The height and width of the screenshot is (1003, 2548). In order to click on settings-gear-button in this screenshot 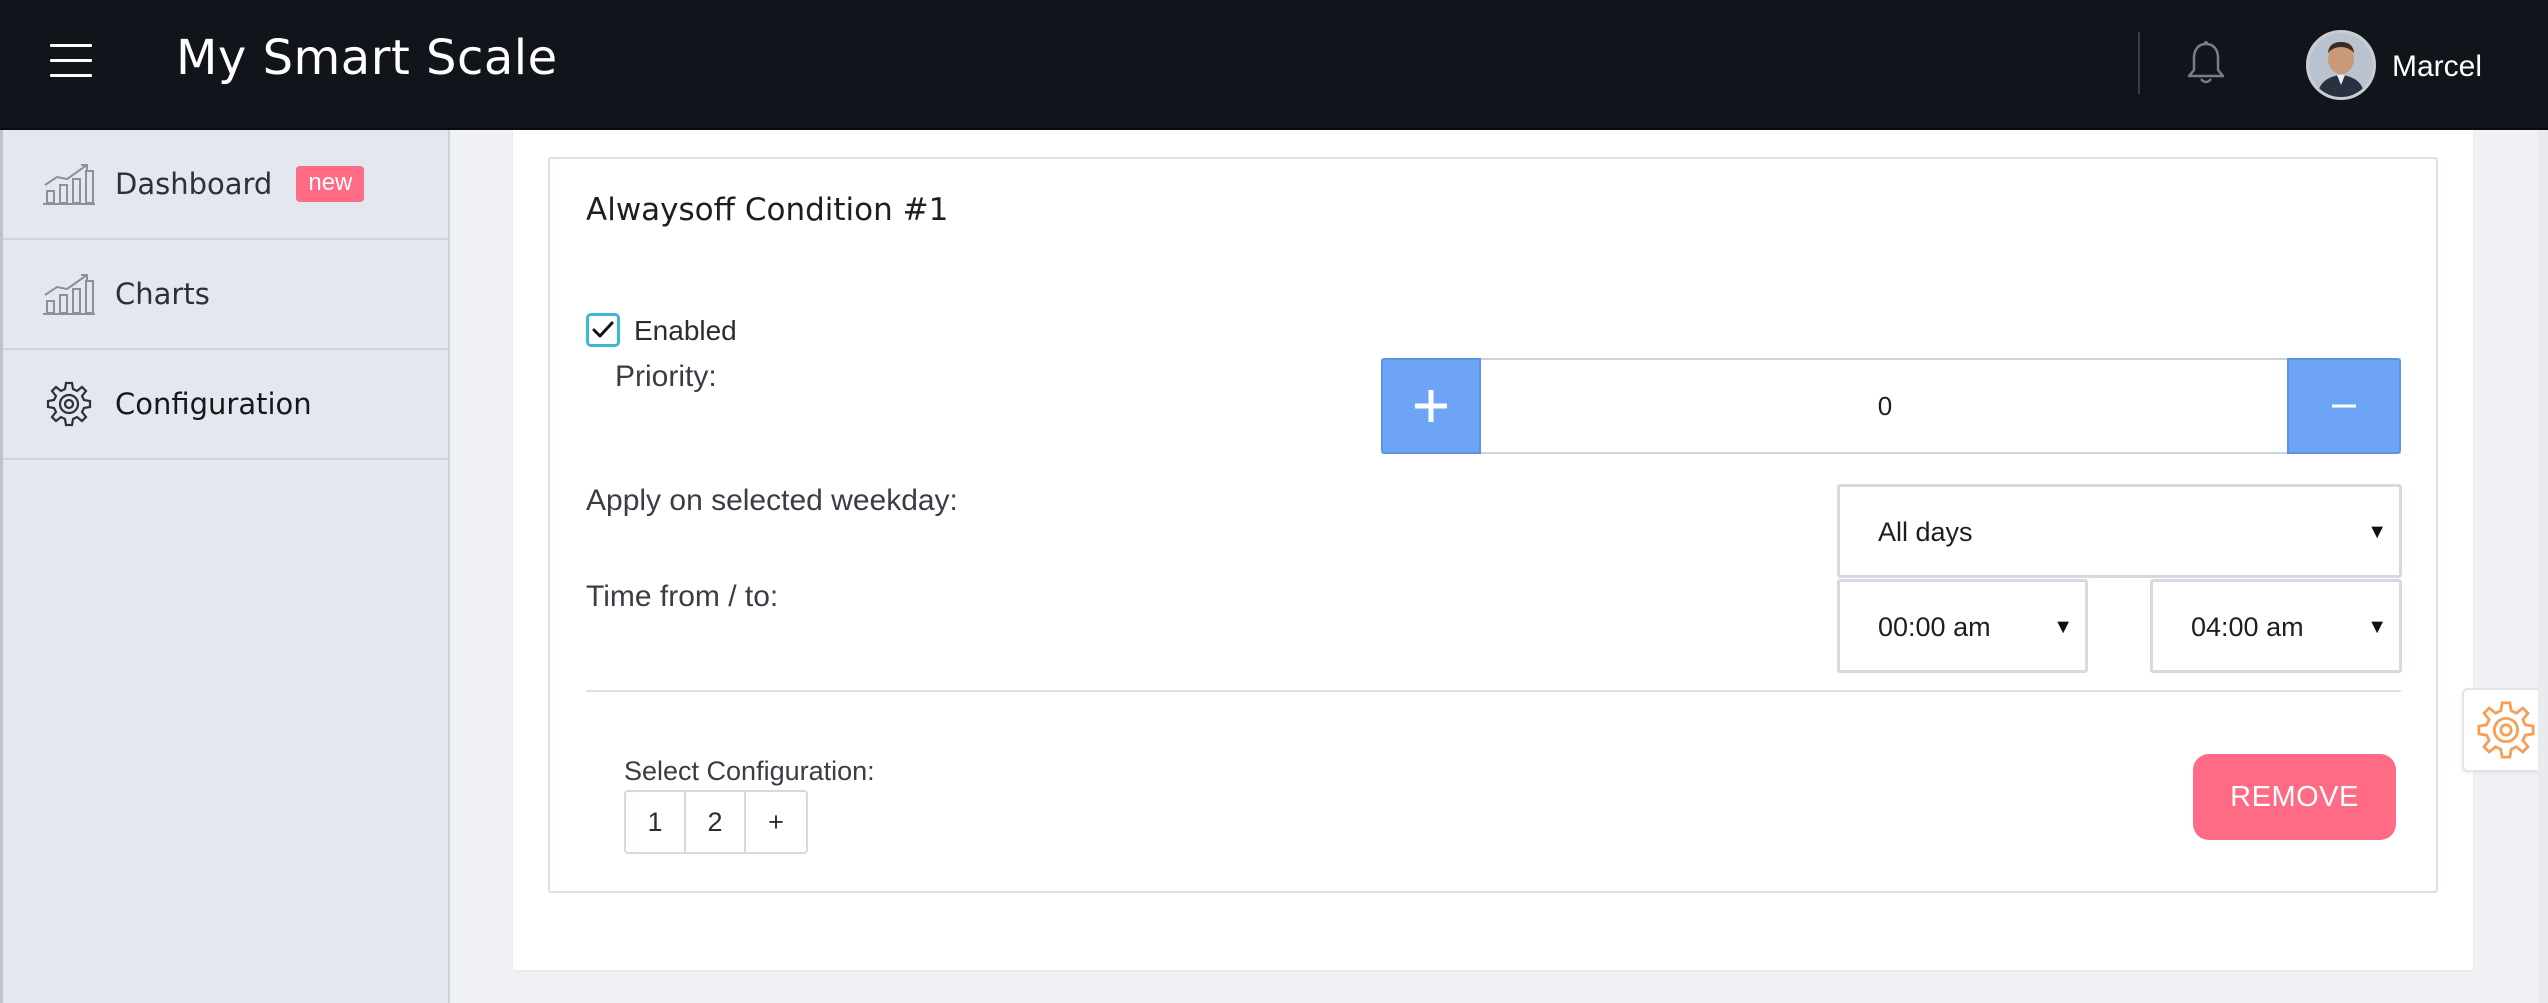, I will do `click(2505, 730)`.